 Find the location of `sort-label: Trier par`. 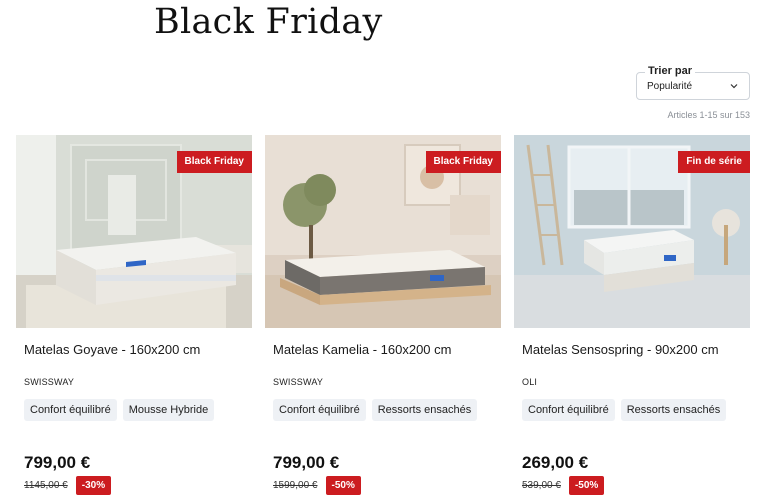

sort-label: Trier par is located at coordinates (670, 71).